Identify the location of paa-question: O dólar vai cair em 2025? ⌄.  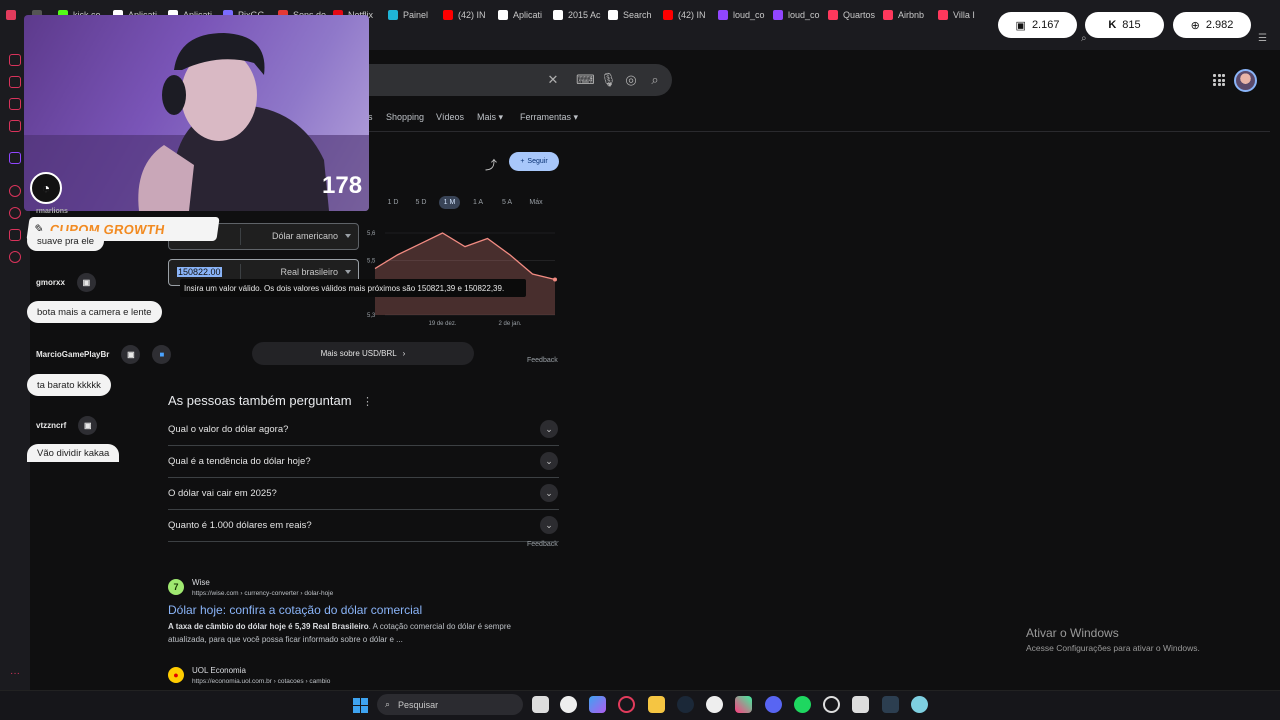
(363, 494).